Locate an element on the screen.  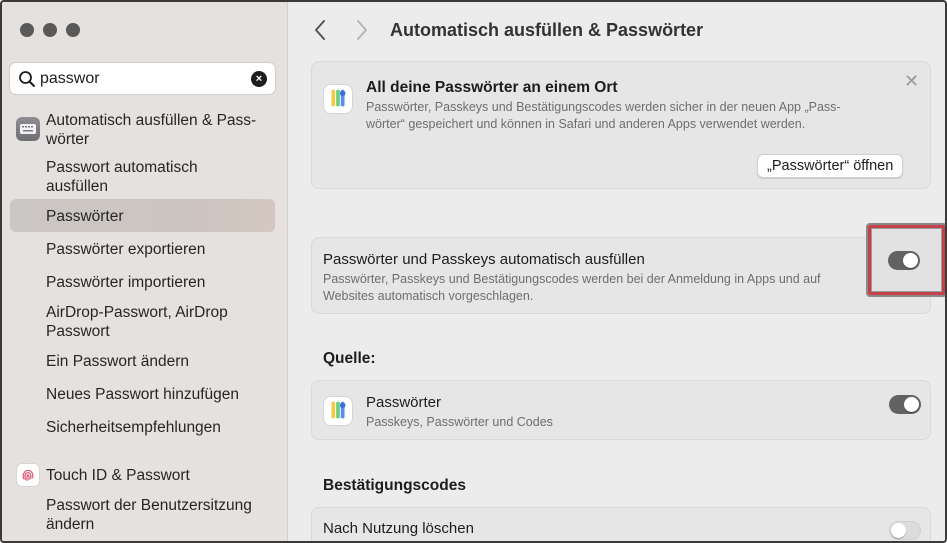
zoom-window-button is located at coordinates (73, 30).